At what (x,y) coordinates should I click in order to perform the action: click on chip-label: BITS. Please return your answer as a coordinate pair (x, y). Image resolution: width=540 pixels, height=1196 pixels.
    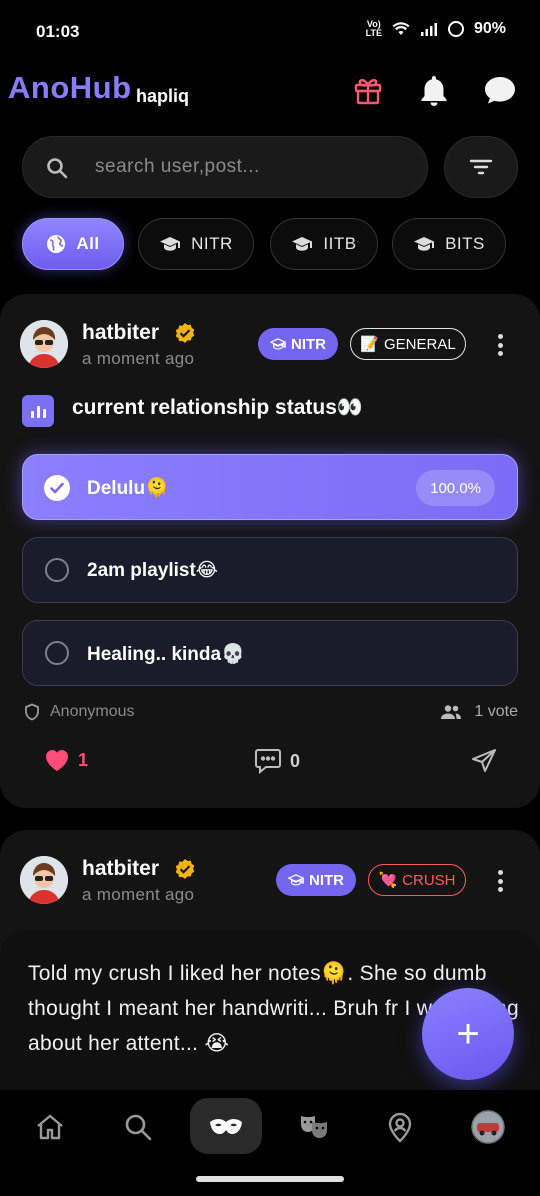
    Looking at the image, I should click on (465, 243).